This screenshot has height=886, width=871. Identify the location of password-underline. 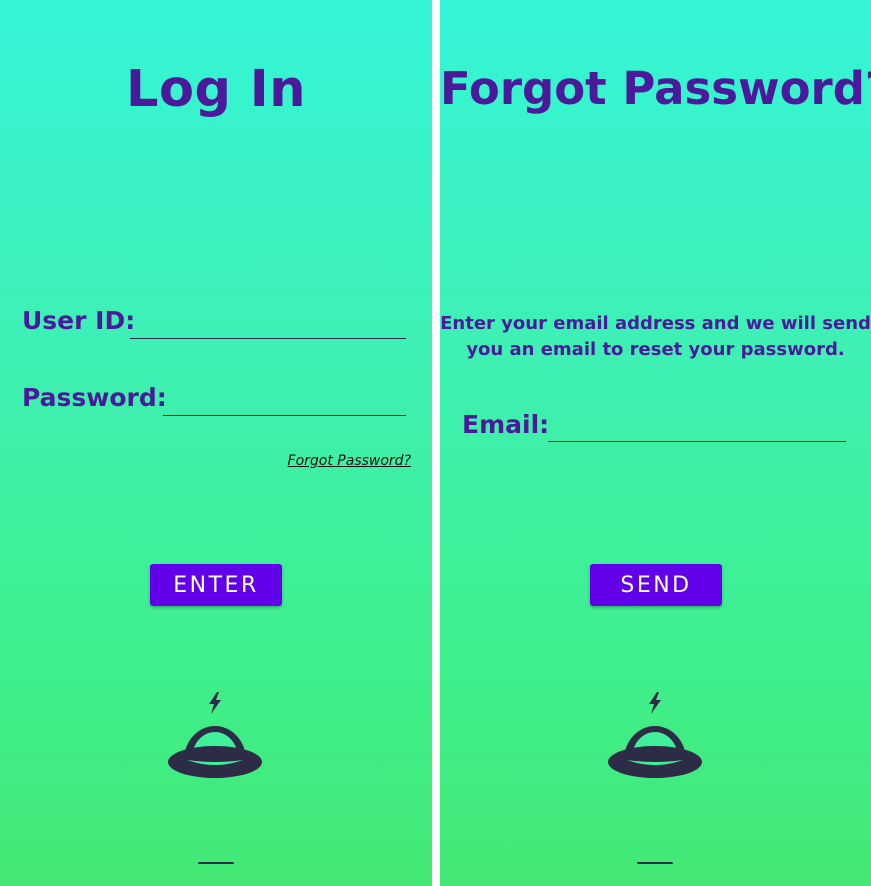
(284, 415).